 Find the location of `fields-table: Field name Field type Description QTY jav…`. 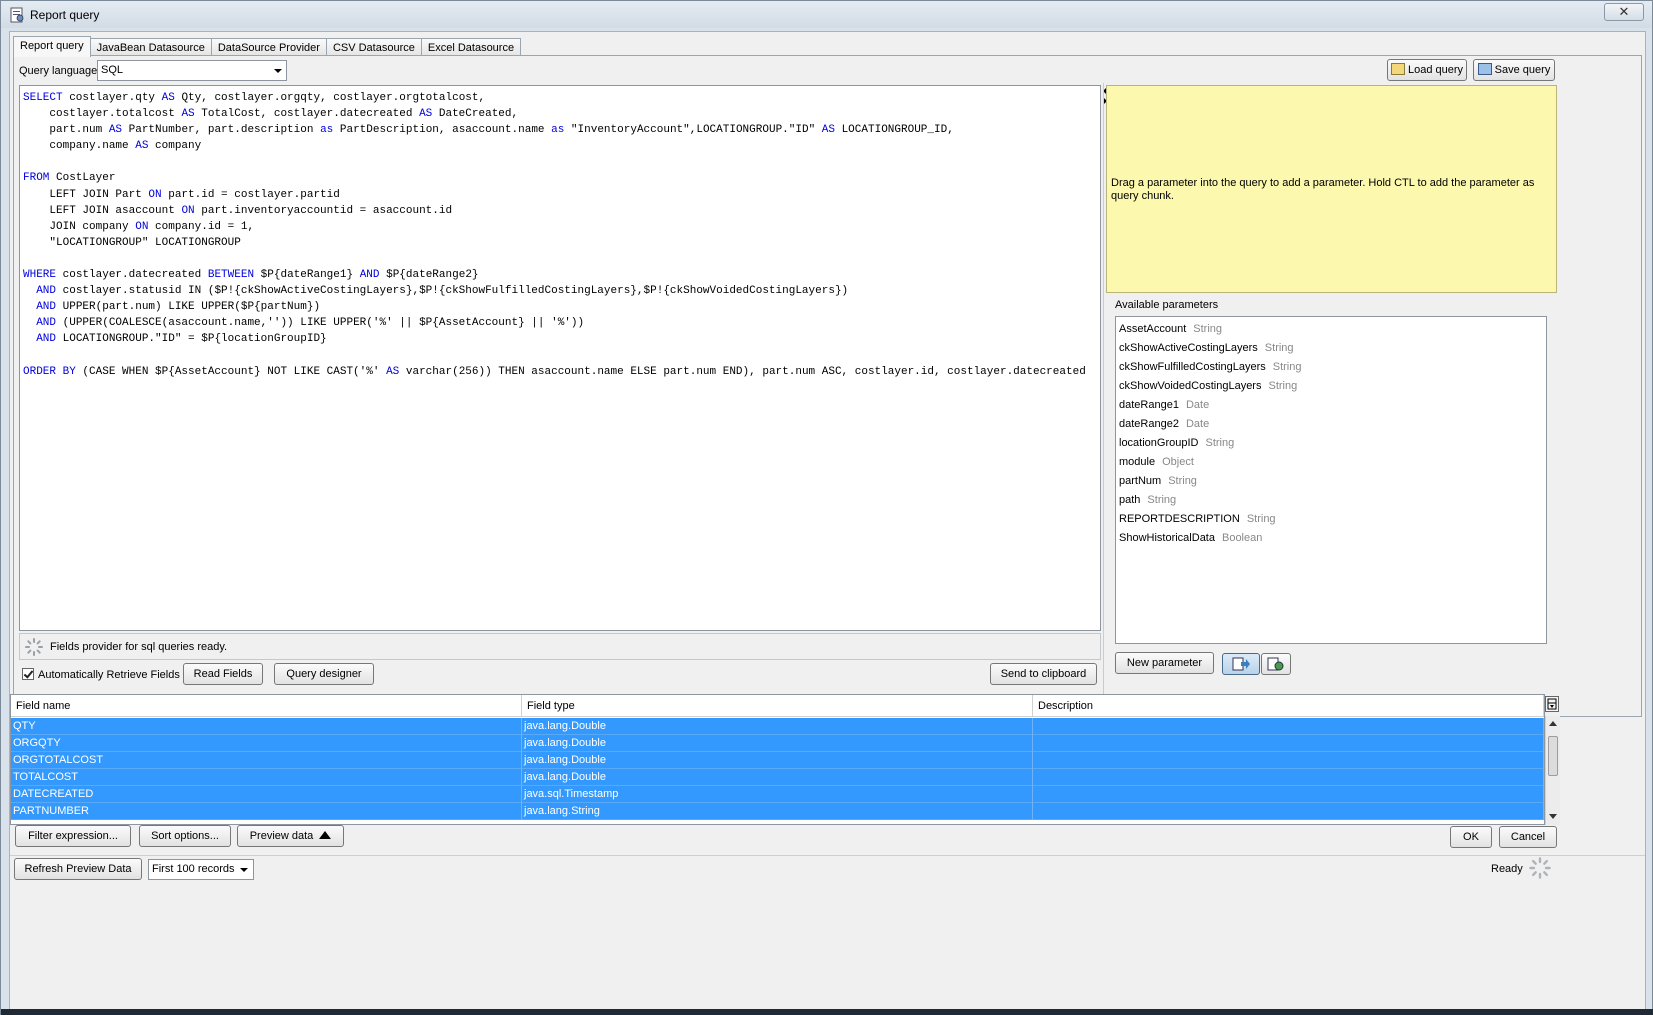

fields-table: Field name Field type Description QTY jav… is located at coordinates (777, 759).